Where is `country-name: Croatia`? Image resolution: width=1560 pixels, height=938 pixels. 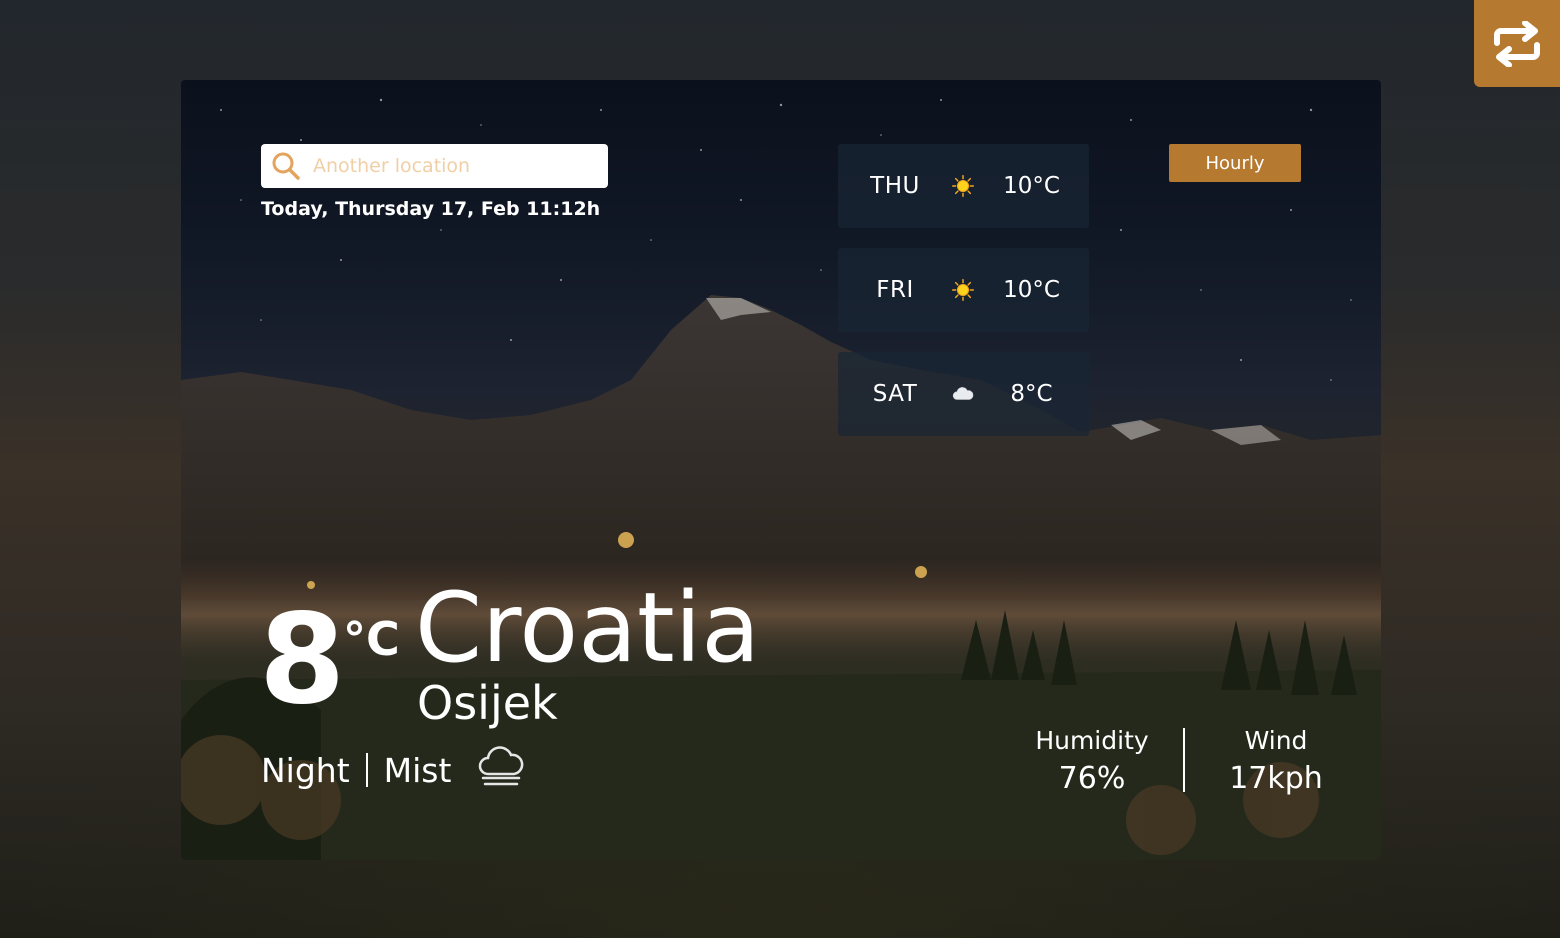
country-name: Croatia is located at coordinates (588, 628).